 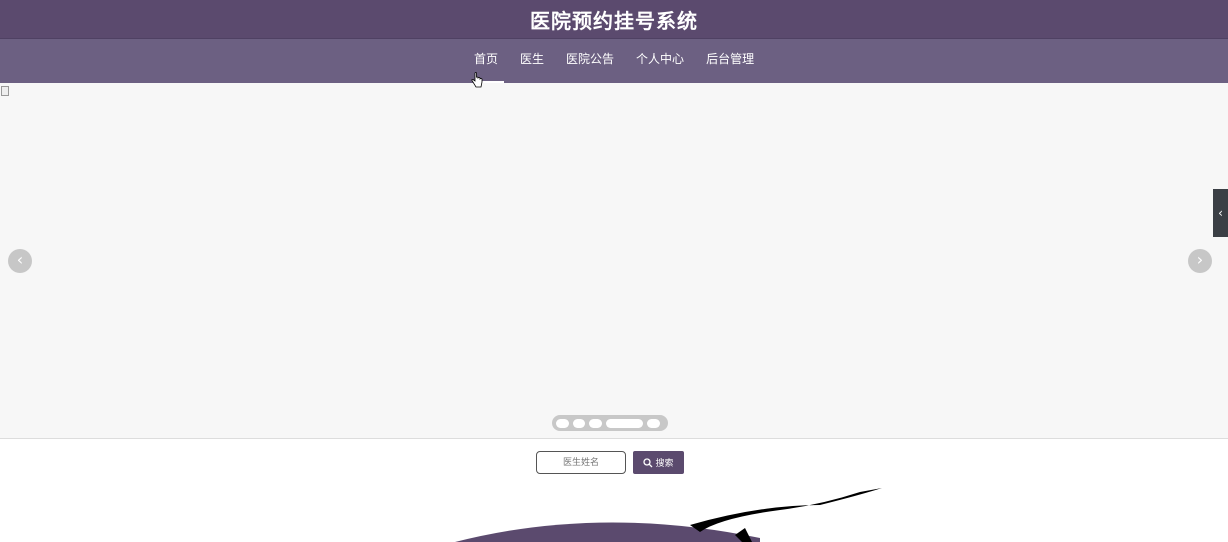 What do you see at coordinates (664, 464) in the screenshot?
I see `search-button-label: 搜索` at bounding box center [664, 464].